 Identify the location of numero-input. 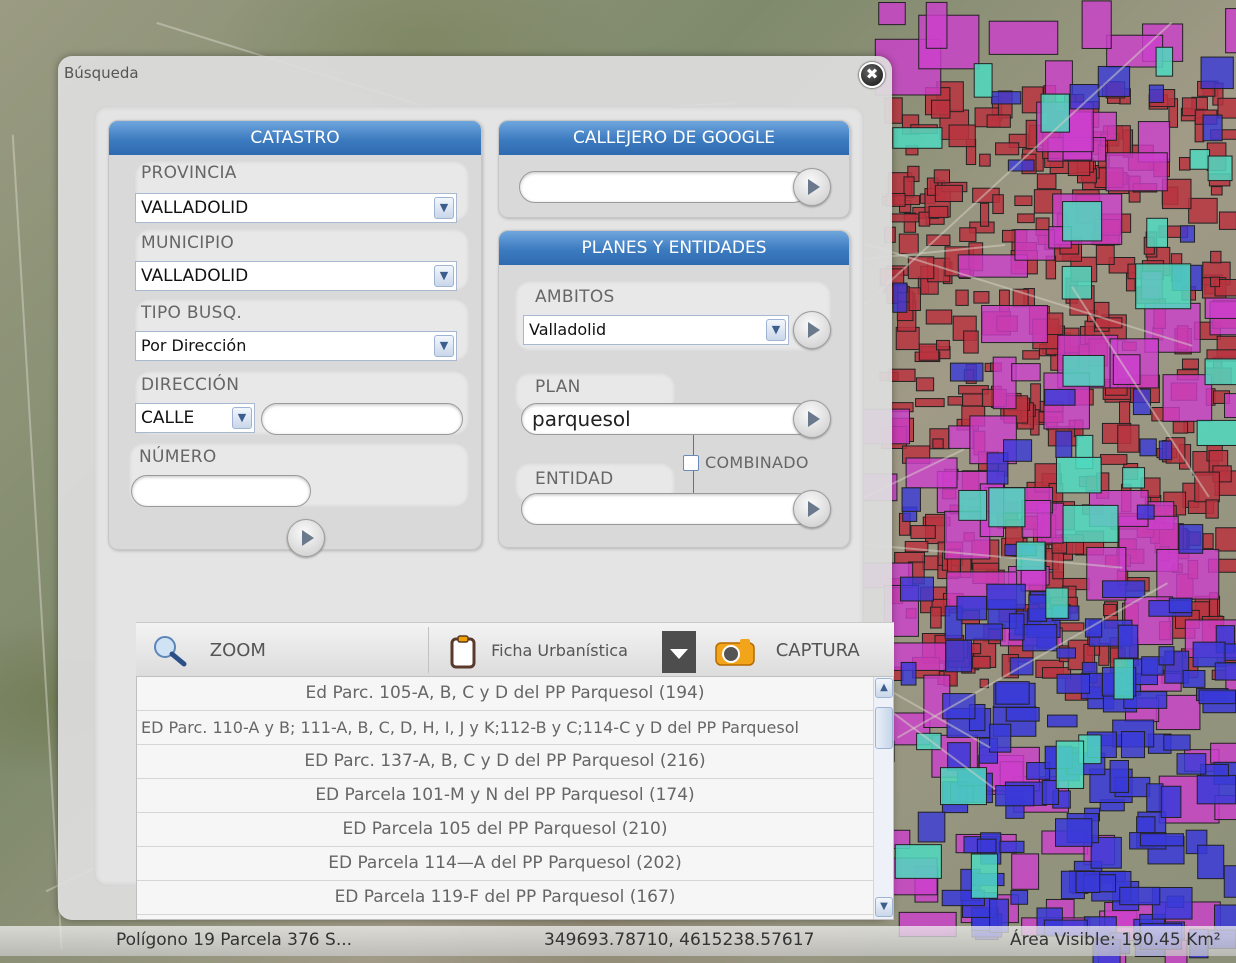
(221, 491).